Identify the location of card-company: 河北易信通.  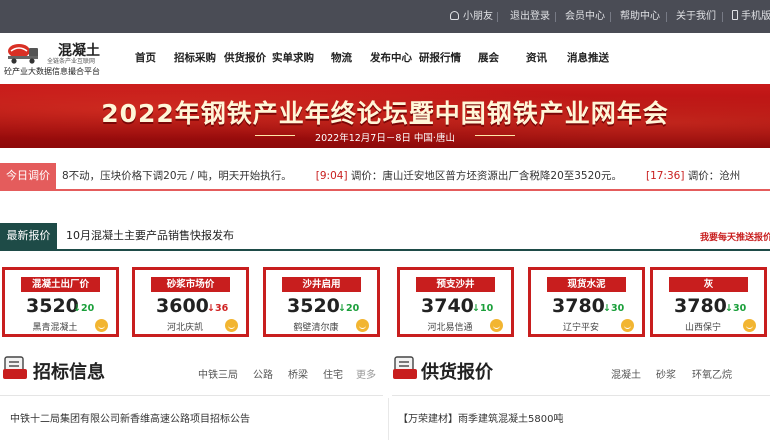
(450, 328).